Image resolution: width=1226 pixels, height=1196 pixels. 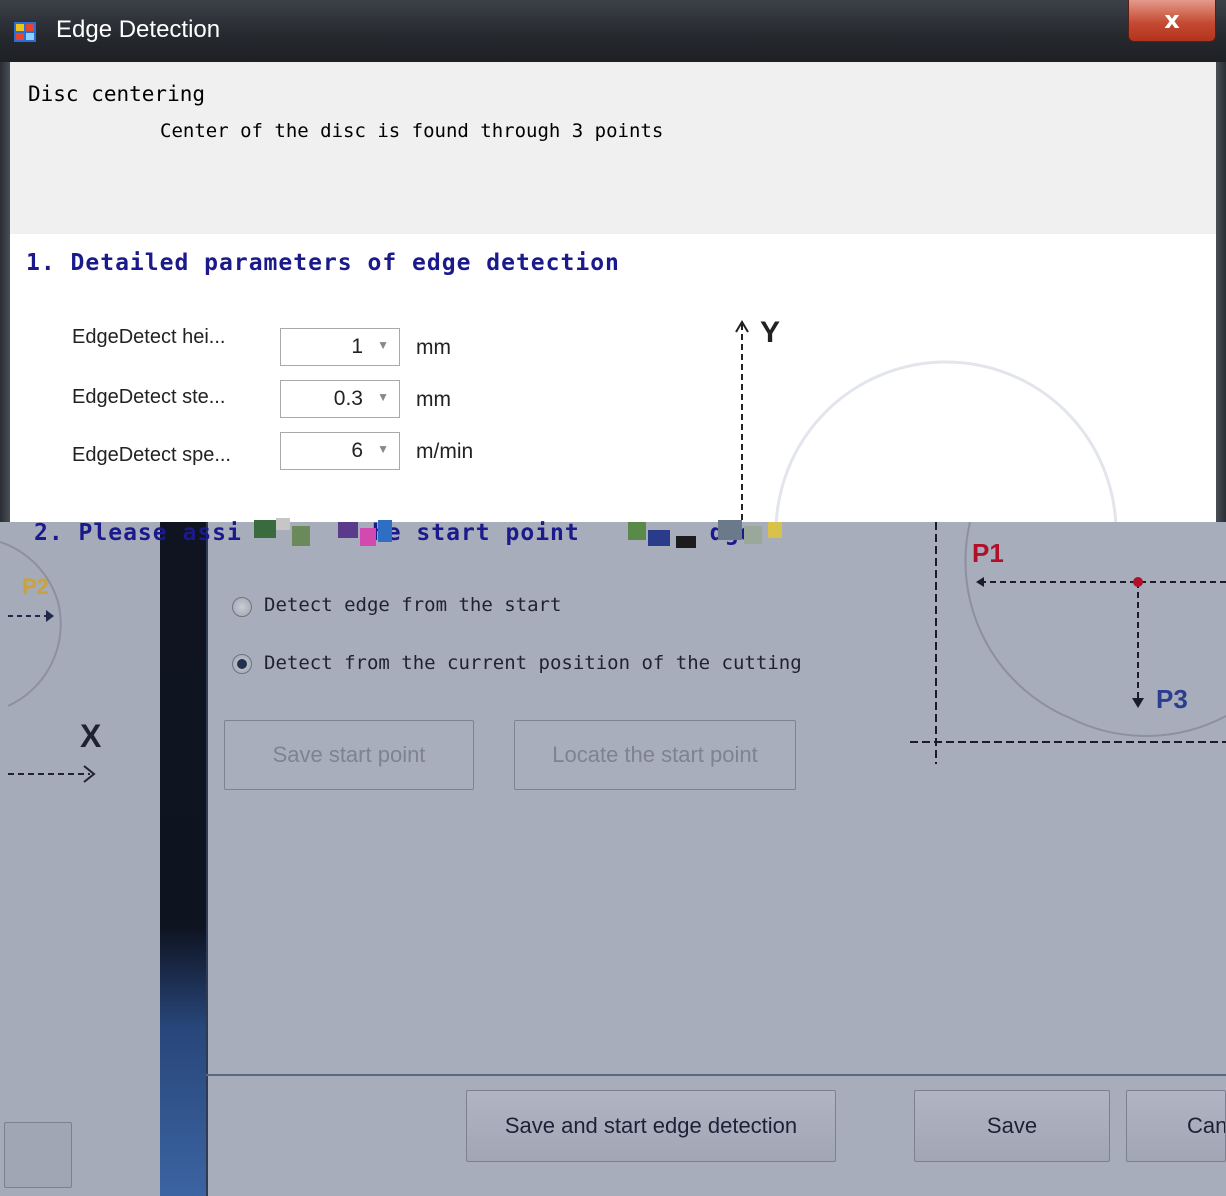 I want to click on close-button: x, so click(x=1172, y=21).